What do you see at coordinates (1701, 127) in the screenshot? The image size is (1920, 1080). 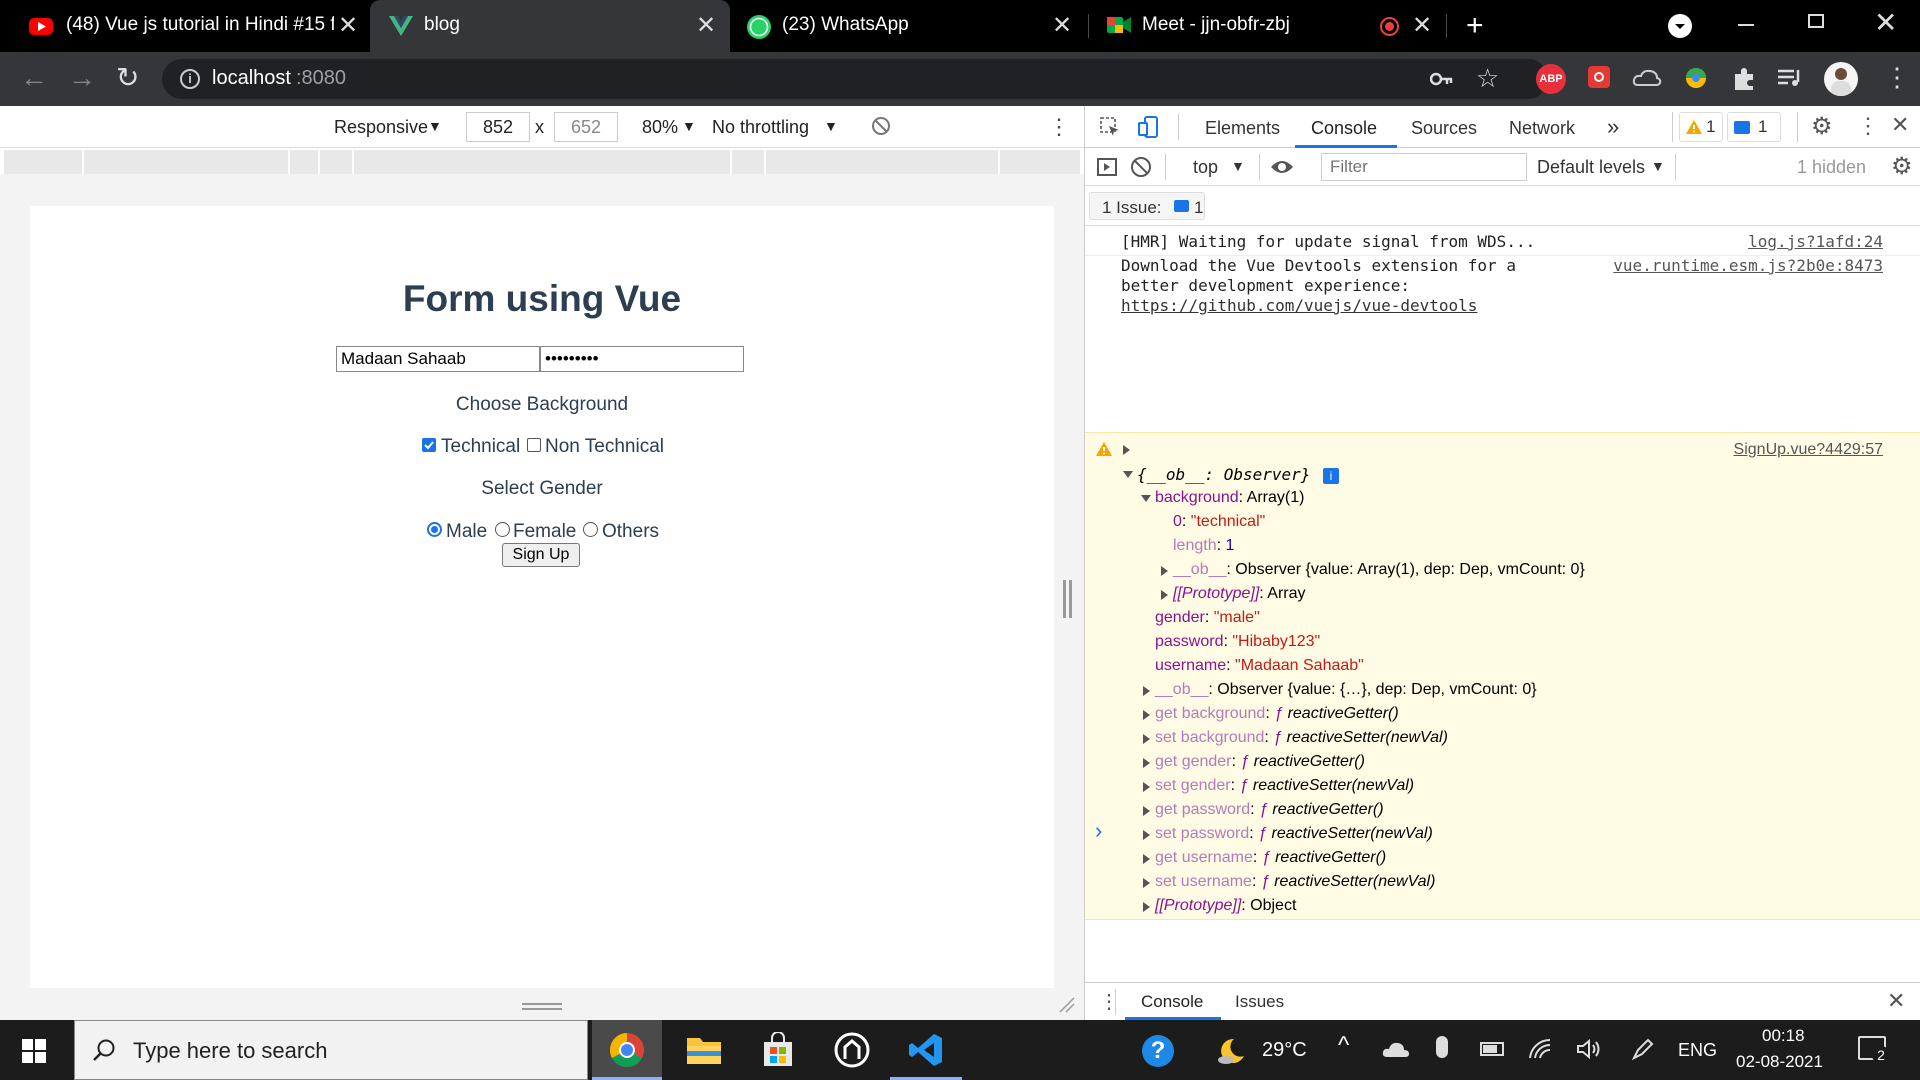 I see `warnings-counter: 1` at bounding box center [1701, 127].